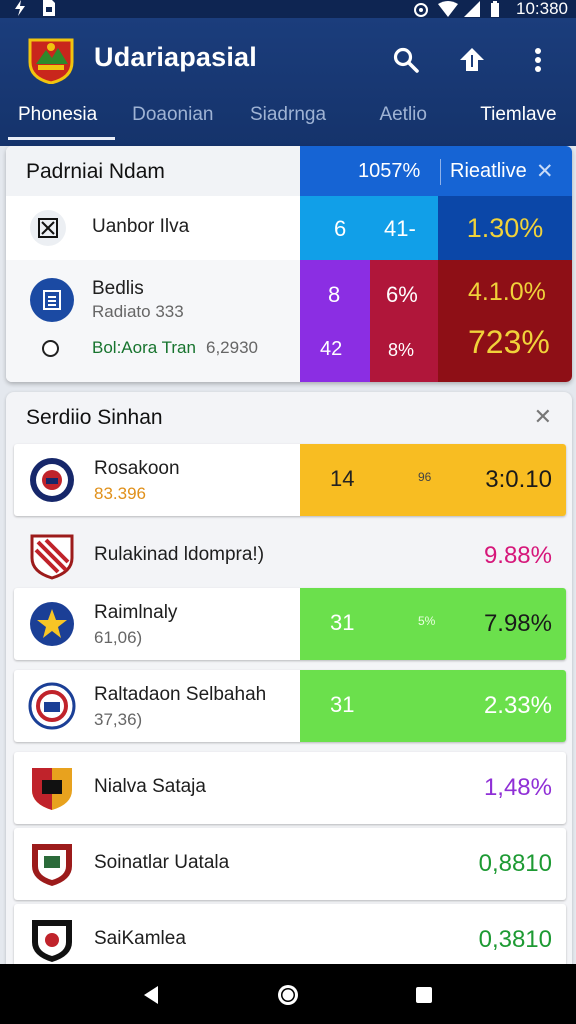 The height and width of the screenshot is (1024, 576). What do you see at coordinates (180, 694) in the screenshot?
I see `item-name: Raltadaon Selbahah` at bounding box center [180, 694].